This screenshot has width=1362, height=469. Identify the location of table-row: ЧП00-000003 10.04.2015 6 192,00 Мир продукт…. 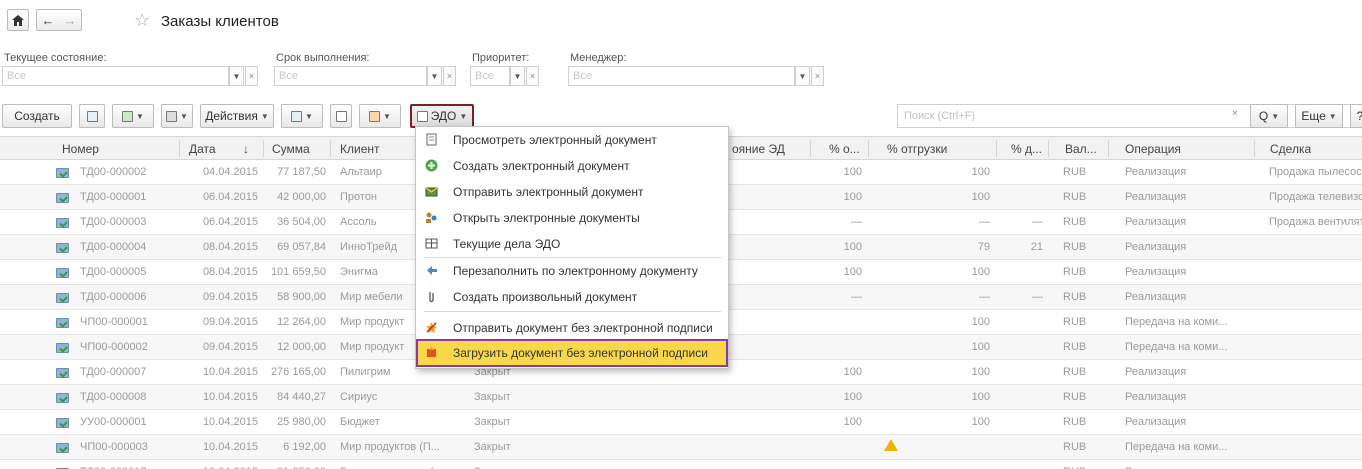
(681, 447).